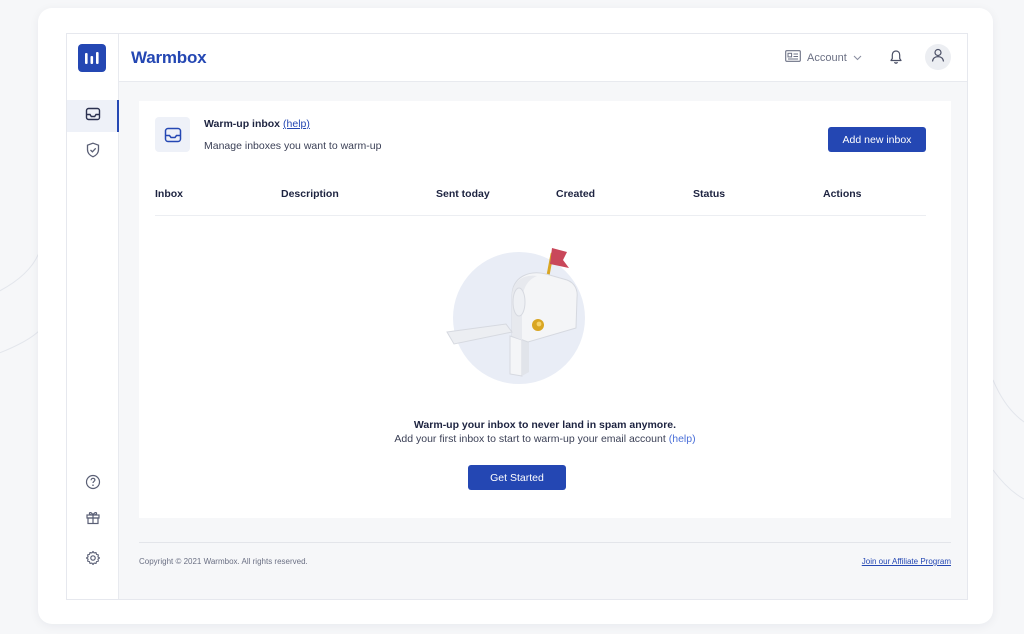  Describe the element at coordinates (540, 215) in the screenshot. I see `table-header-divider` at that location.